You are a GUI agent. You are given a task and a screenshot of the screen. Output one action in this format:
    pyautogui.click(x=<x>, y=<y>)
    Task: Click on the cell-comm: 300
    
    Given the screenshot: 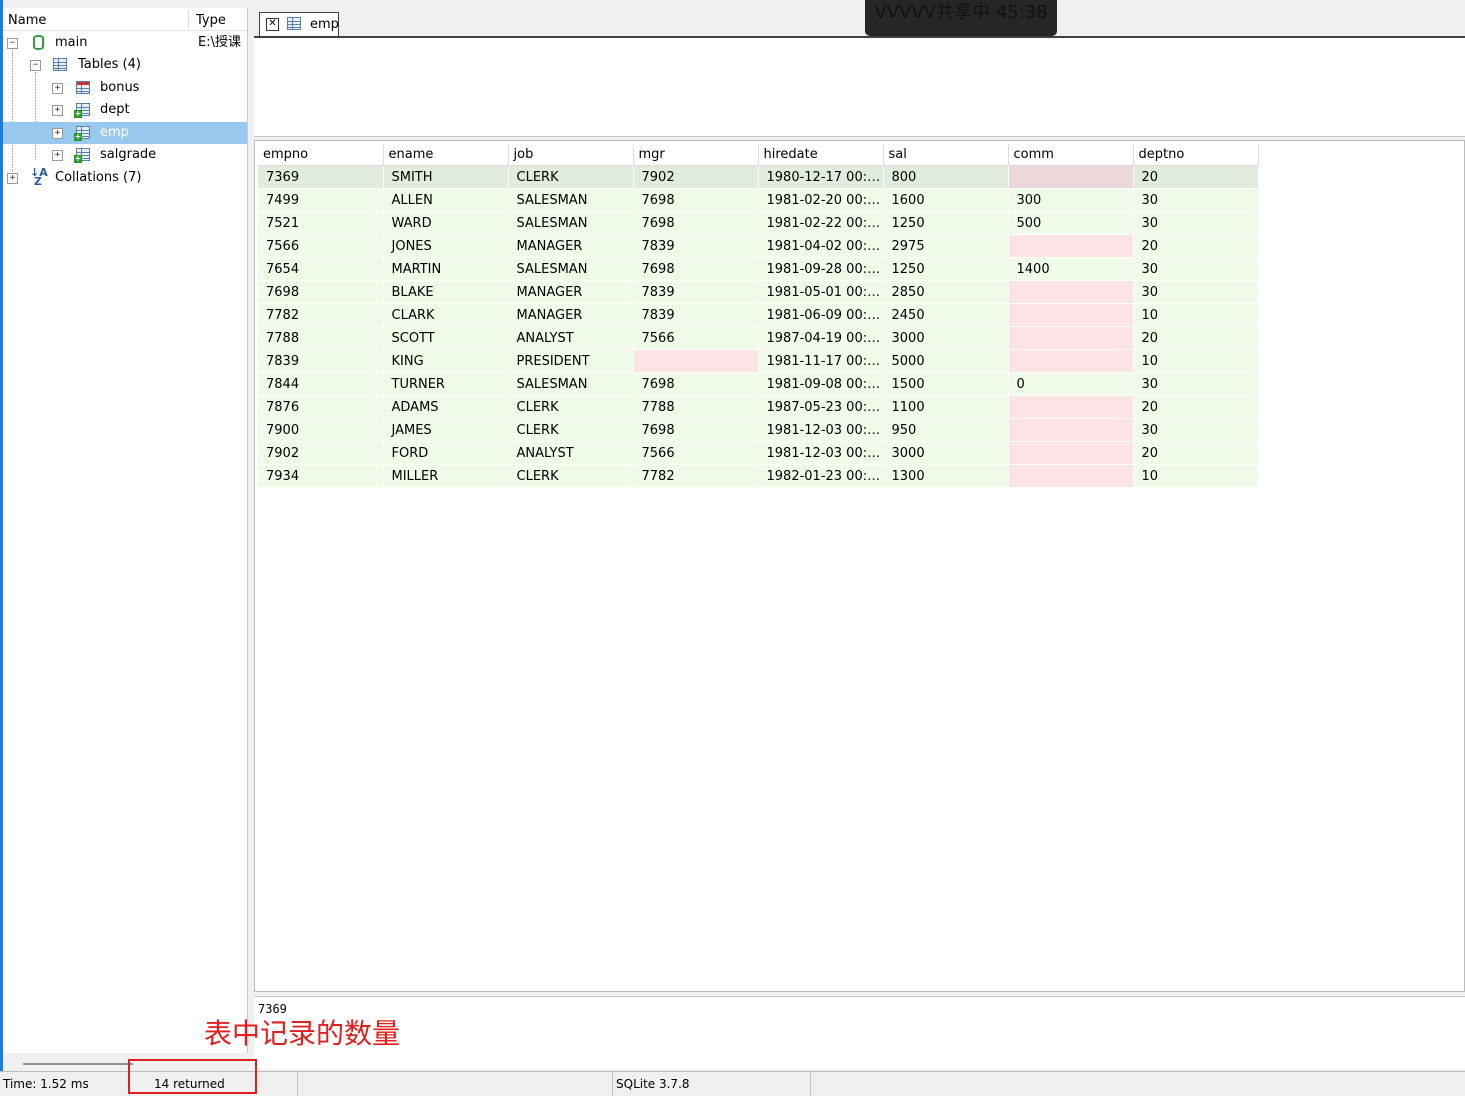 What is the action you would take?
    pyautogui.click(x=1071, y=200)
    